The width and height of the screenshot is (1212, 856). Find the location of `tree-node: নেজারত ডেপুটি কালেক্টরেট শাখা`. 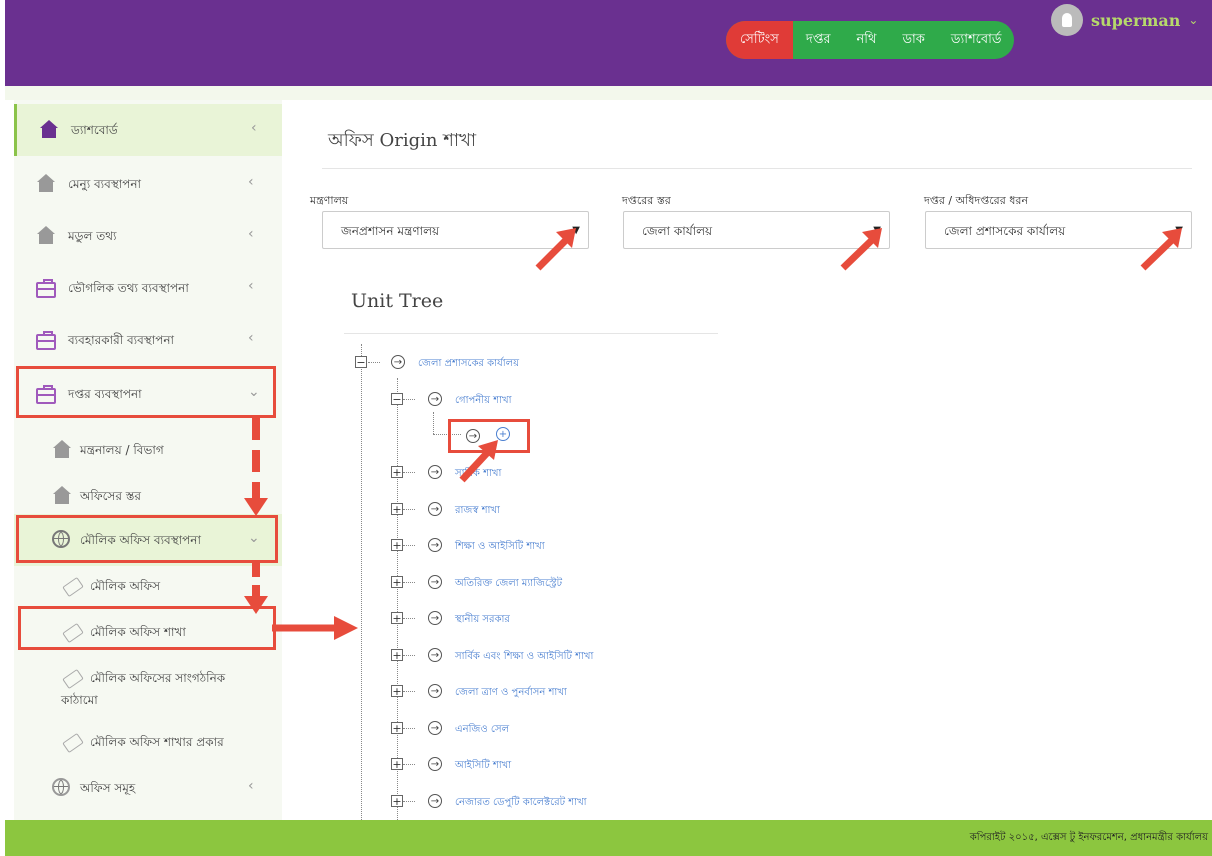

tree-node: নেজারত ডেপুটি কালেক্টরেট শাখা is located at coordinates (521, 803).